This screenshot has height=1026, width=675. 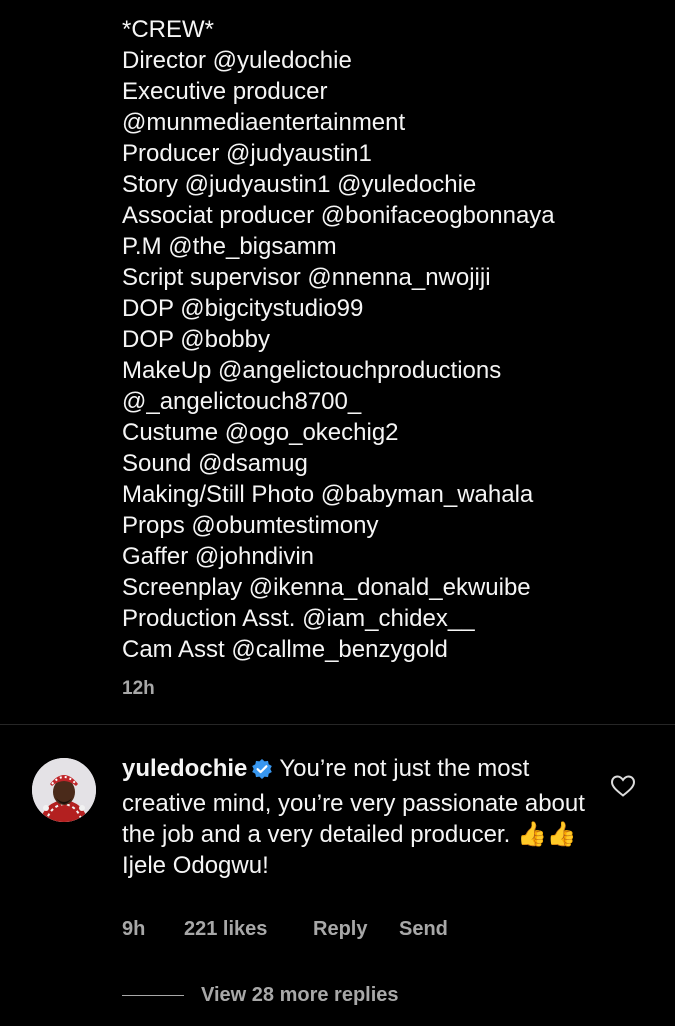 What do you see at coordinates (546, 834) in the screenshot?
I see `thumbs-up-emoji: 👍👍` at bounding box center [546, 834].